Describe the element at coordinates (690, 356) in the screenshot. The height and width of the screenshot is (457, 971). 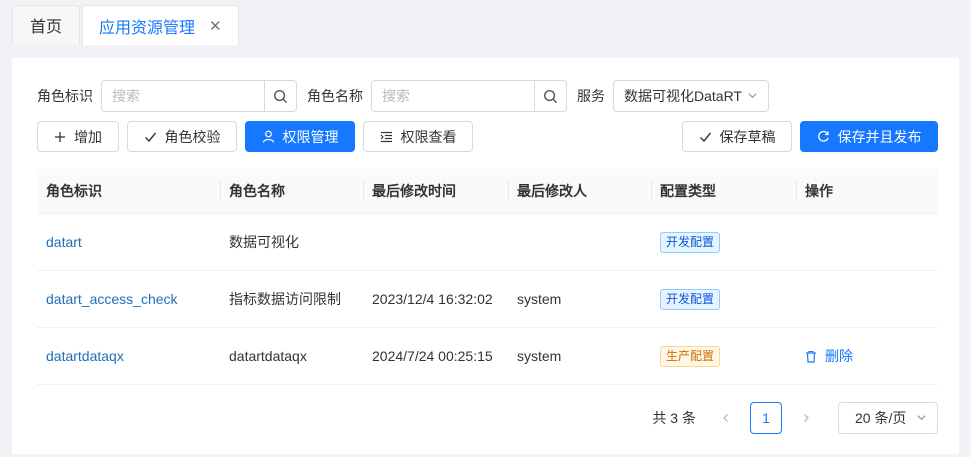
I see `config-type-tag: 生产配置` at that location.